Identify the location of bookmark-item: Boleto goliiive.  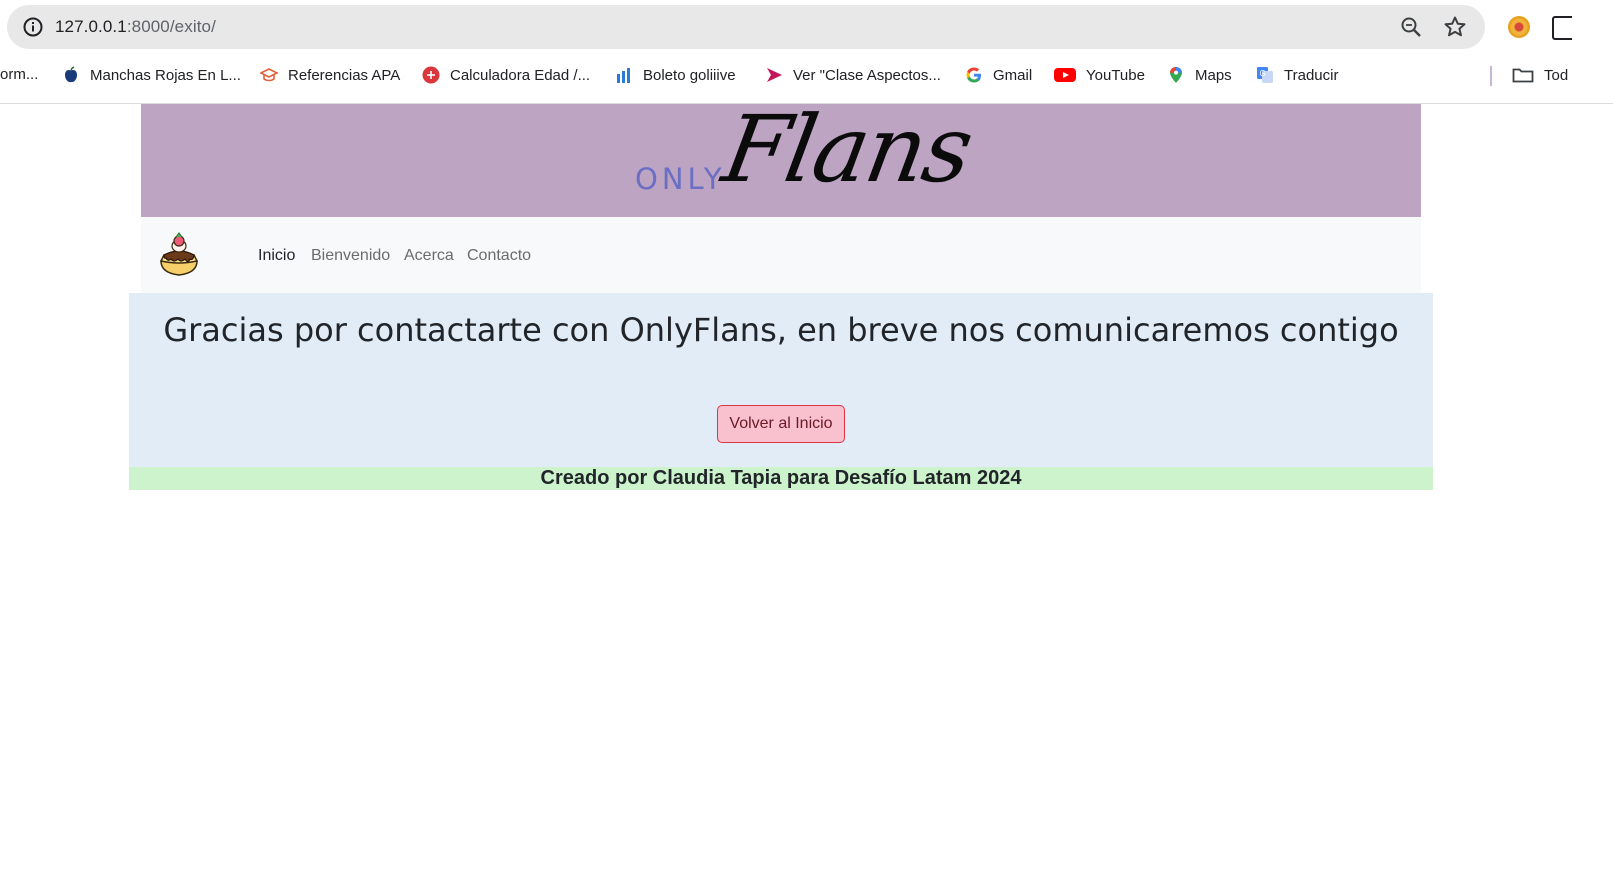
(675, 75).